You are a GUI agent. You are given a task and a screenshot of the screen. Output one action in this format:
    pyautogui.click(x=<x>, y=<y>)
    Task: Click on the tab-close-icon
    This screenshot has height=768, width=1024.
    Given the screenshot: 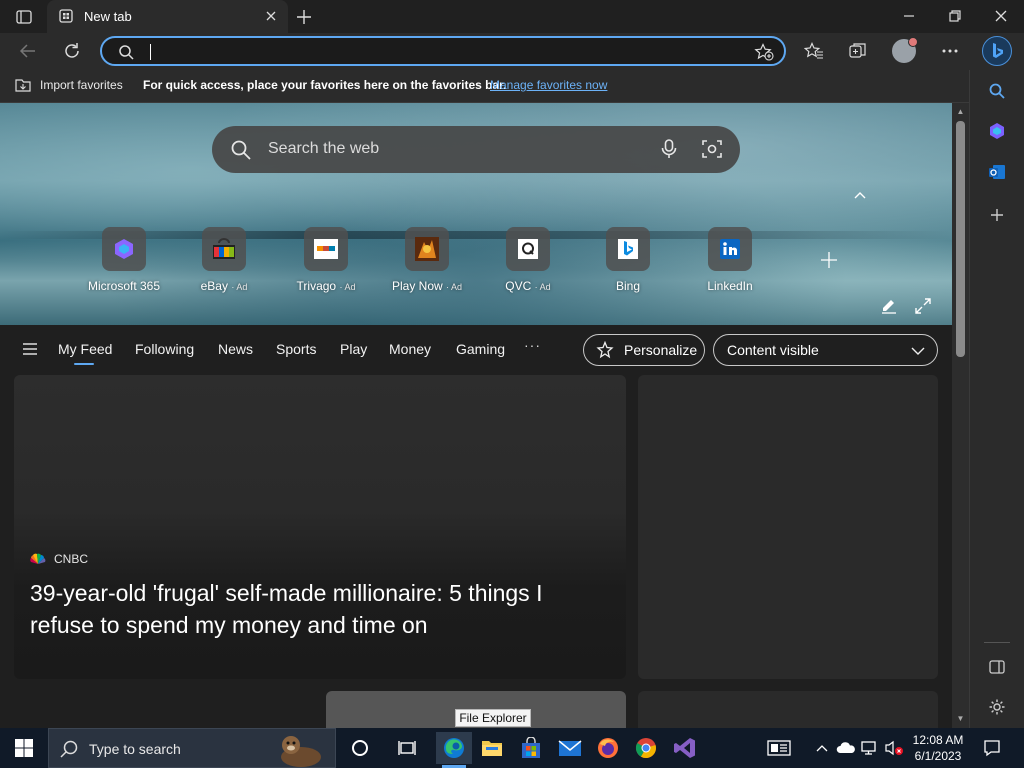 What is the action you would take?
    pyautogui.click(x=271, y=16)
    